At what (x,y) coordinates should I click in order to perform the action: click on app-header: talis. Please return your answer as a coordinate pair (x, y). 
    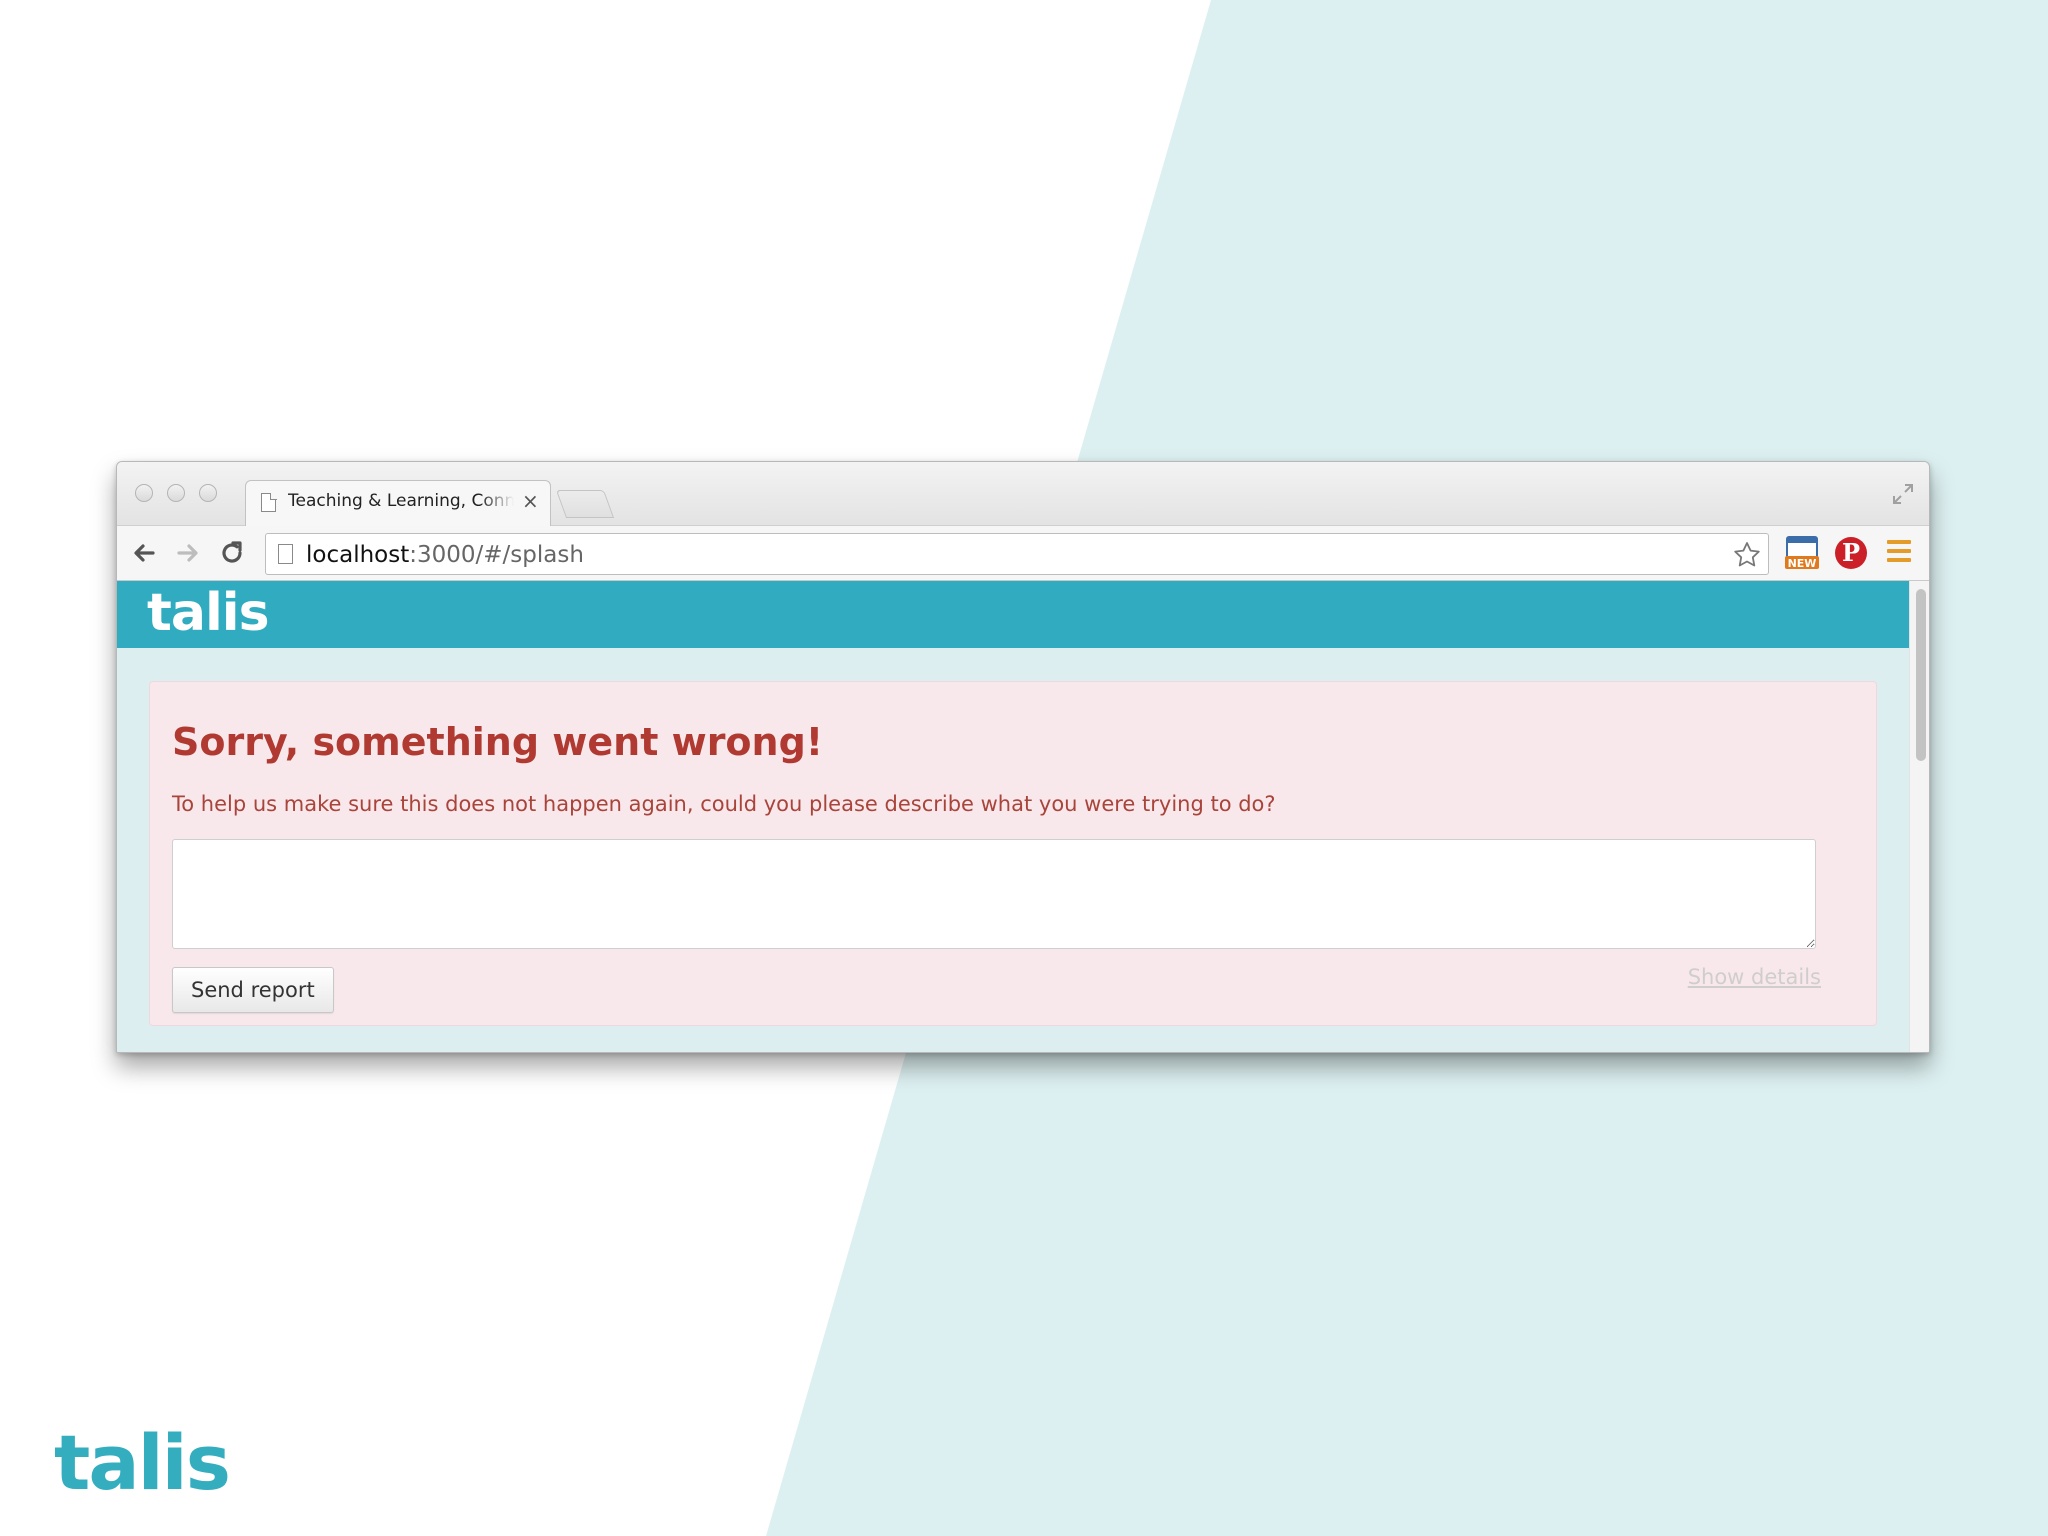
    Looking at the image, I should click on (1013, 614).